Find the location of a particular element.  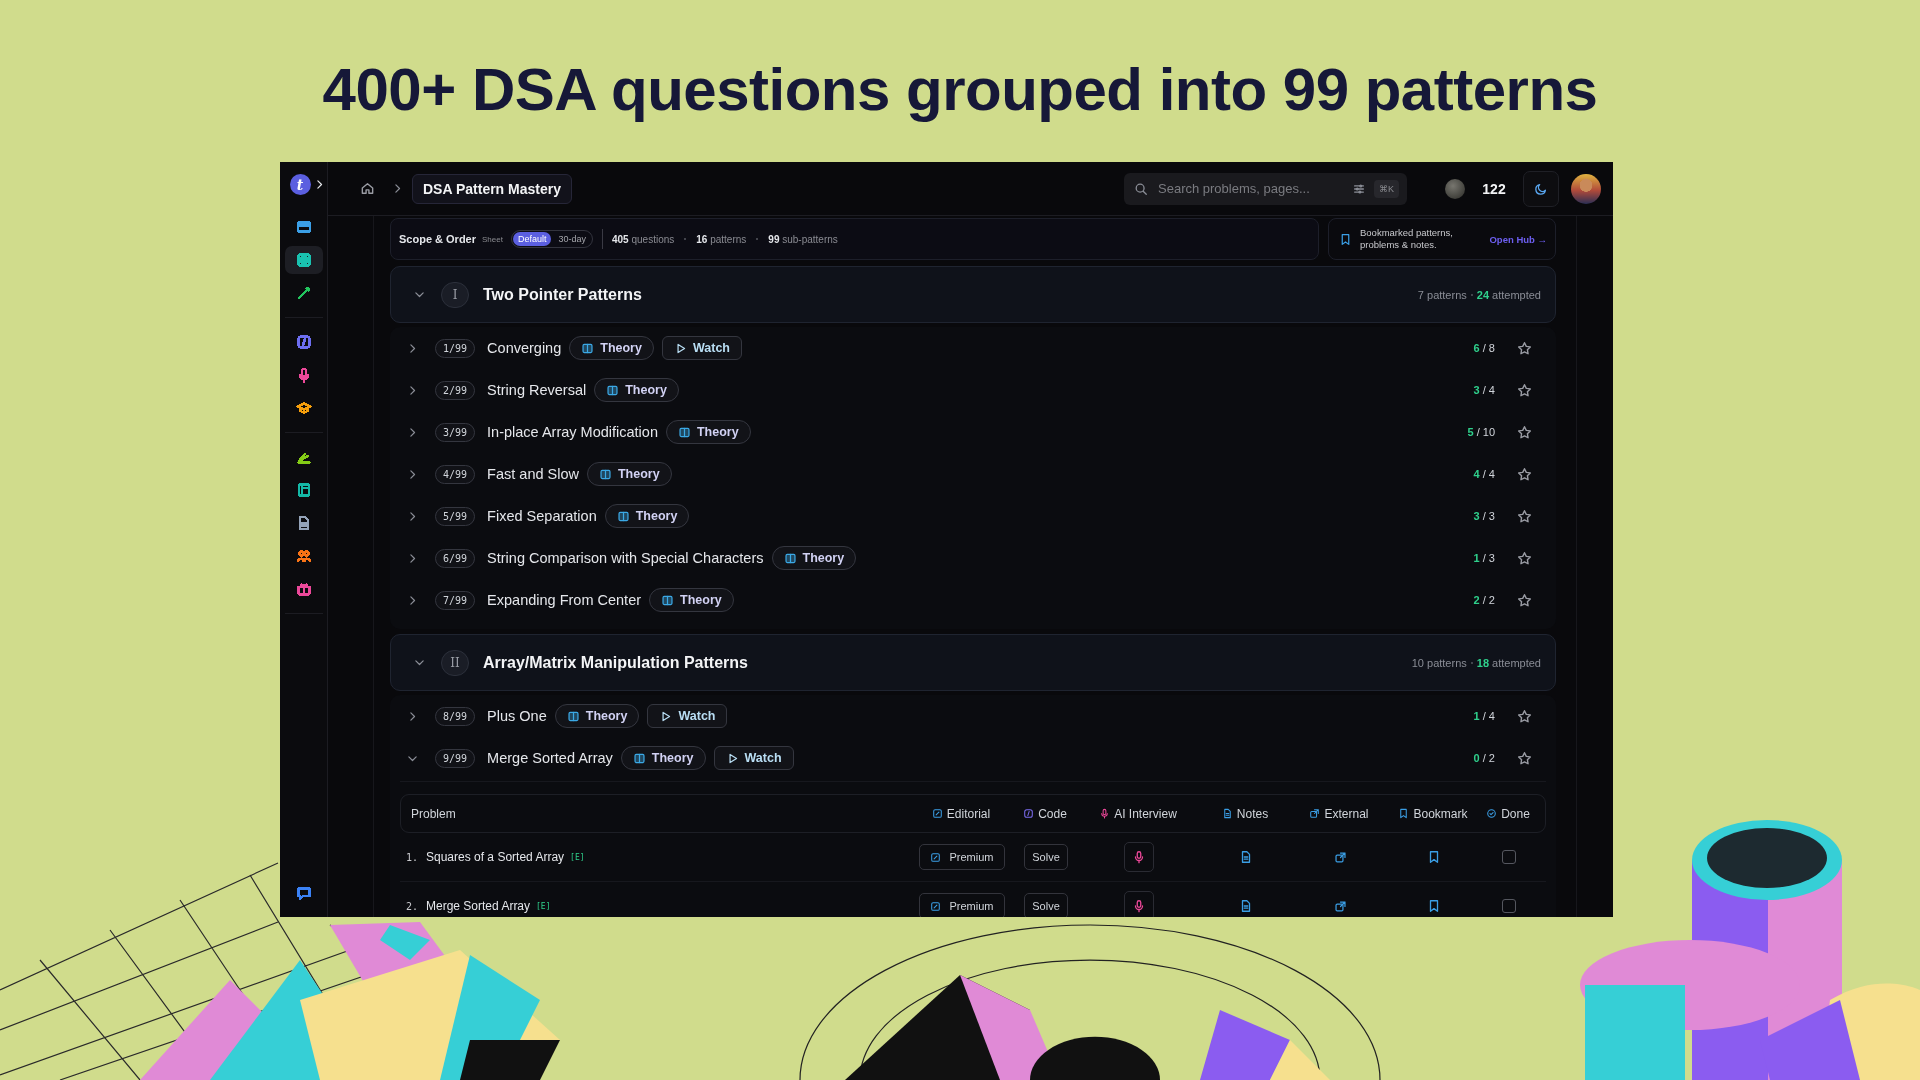

stat-text: 405 questions is located at coordinates (643, 239).